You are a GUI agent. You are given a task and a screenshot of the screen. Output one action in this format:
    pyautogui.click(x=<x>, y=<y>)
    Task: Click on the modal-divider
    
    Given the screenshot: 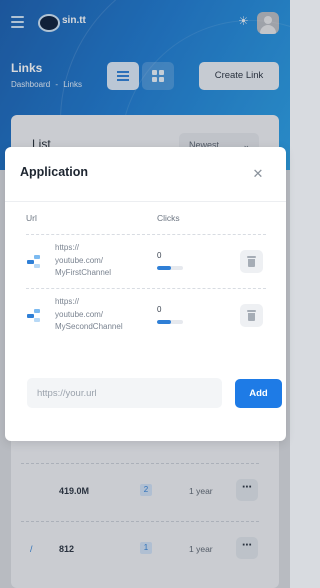 What is the action you would take?
    pyautogui.click(x=145, y=201)
    